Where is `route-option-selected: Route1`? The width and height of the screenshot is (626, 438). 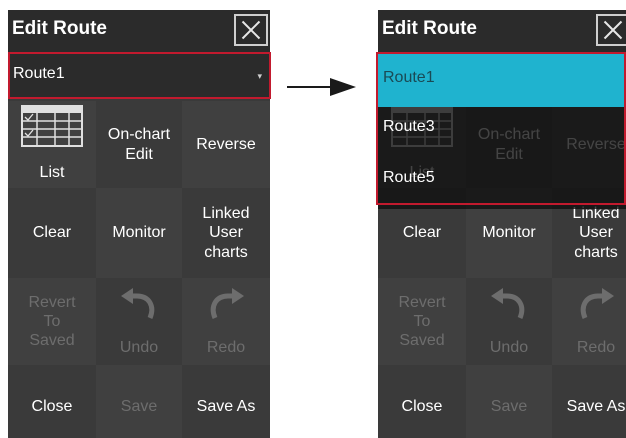 route-option-selected: Route1 is located at coordinates (502, 80).